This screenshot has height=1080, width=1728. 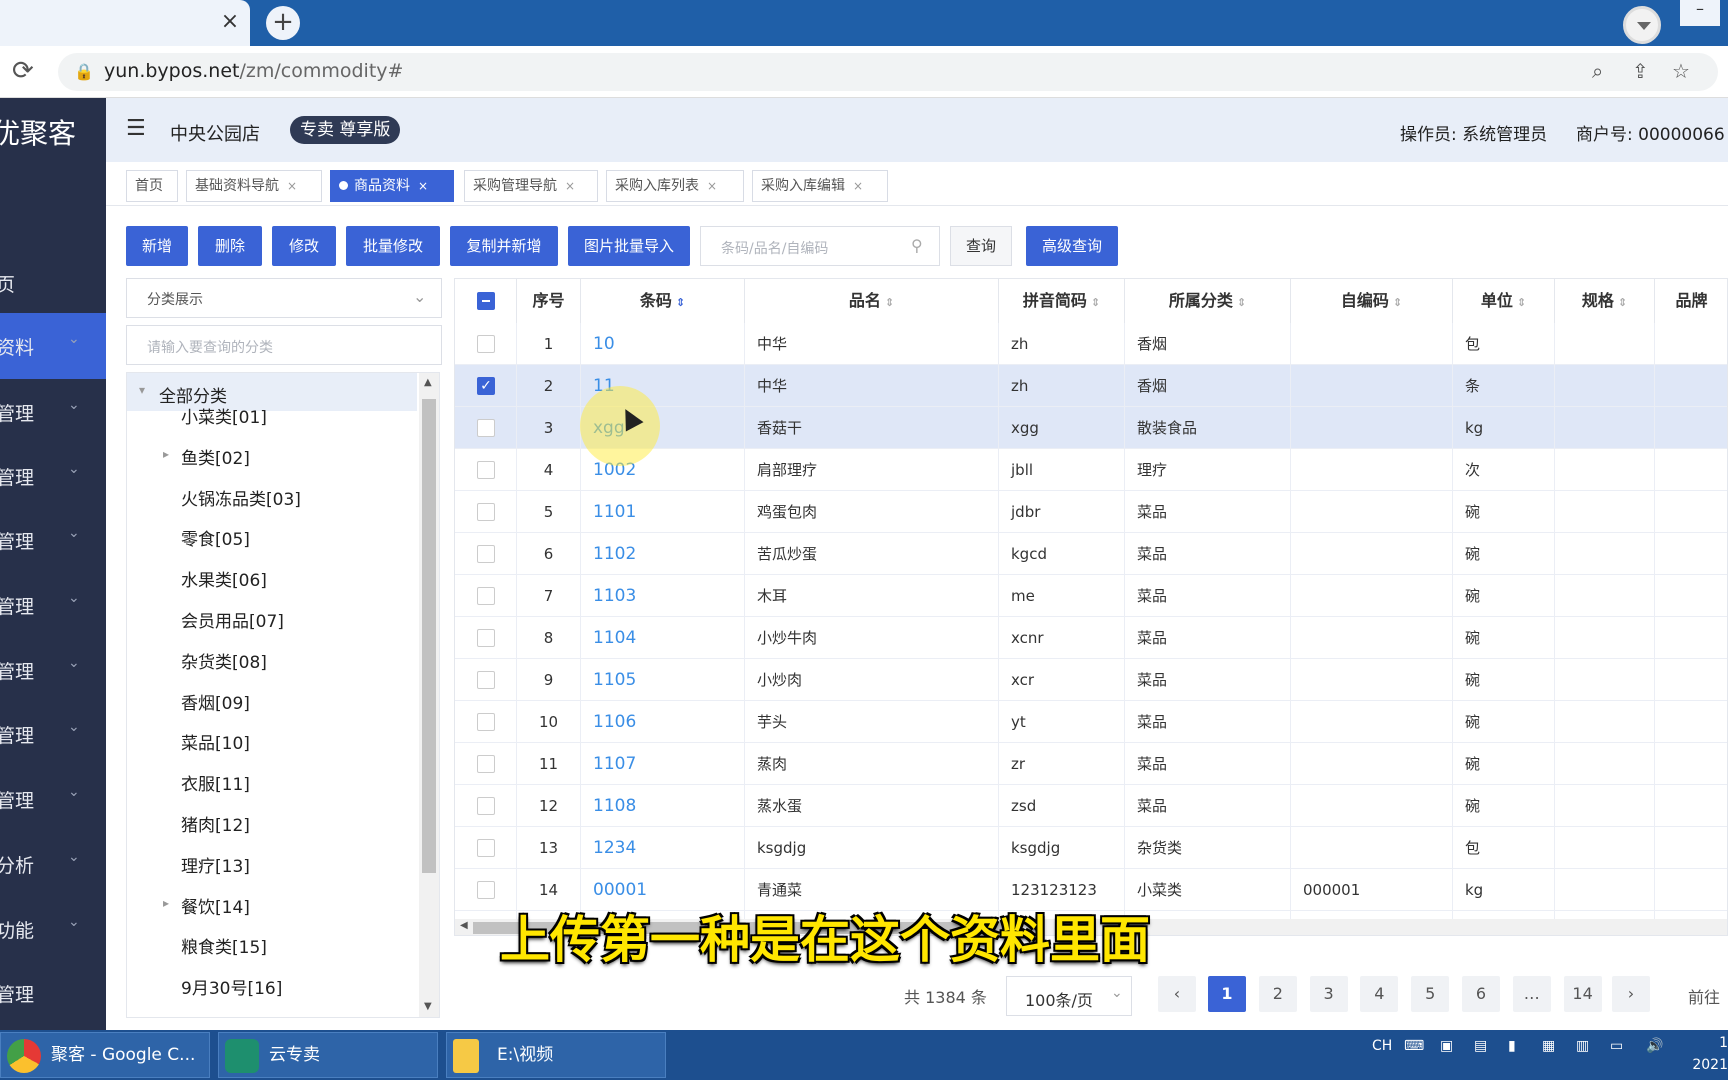 What do you see at coordinates (663, 722) in the screenshot?
I see `cell-code: 1106` at bounding box center [663, 722].